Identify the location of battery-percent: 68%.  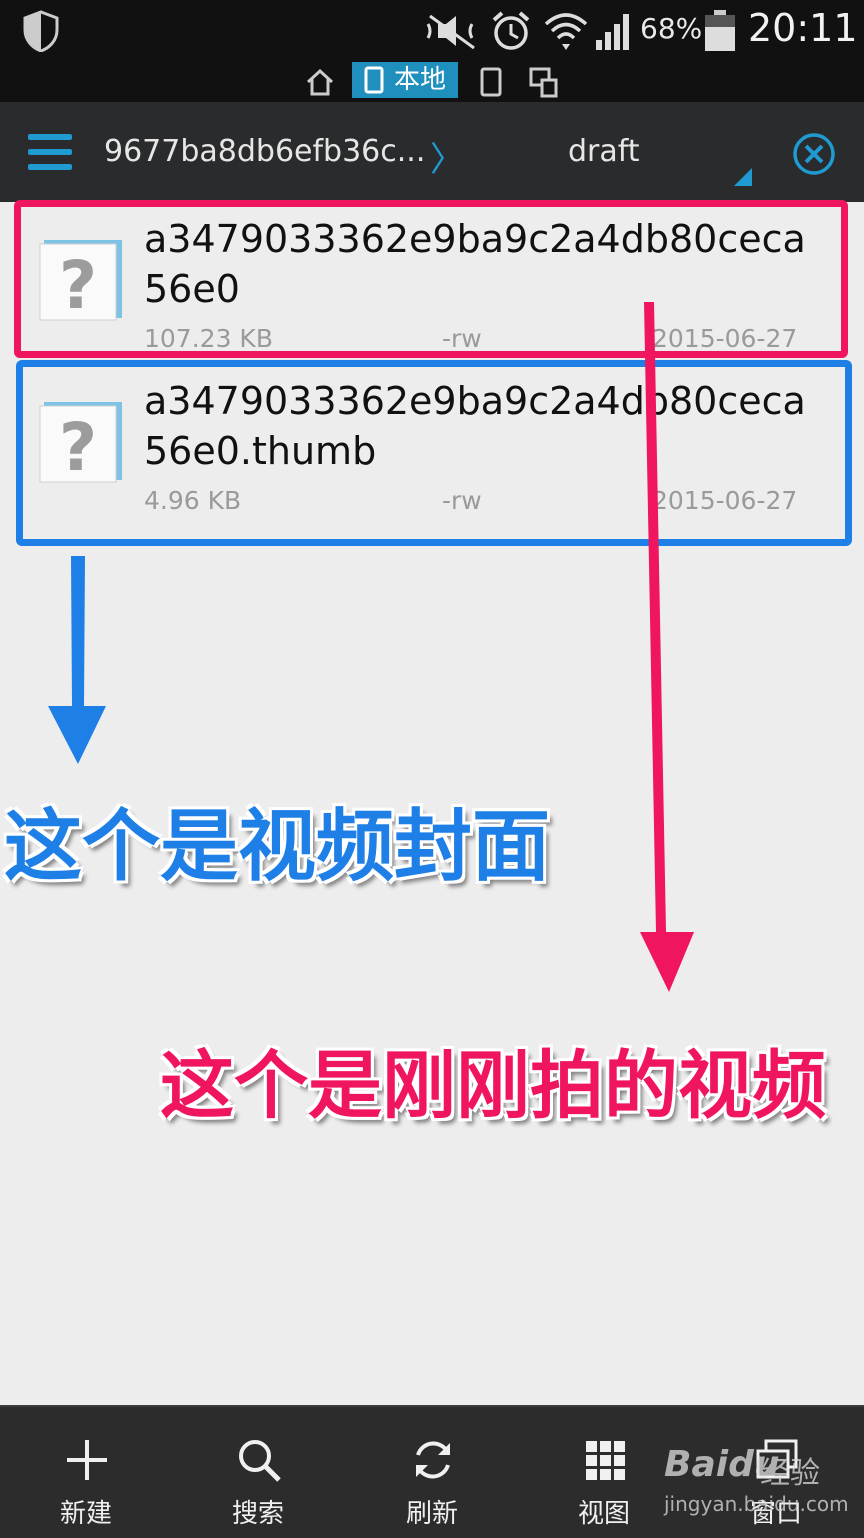
(671, 28).